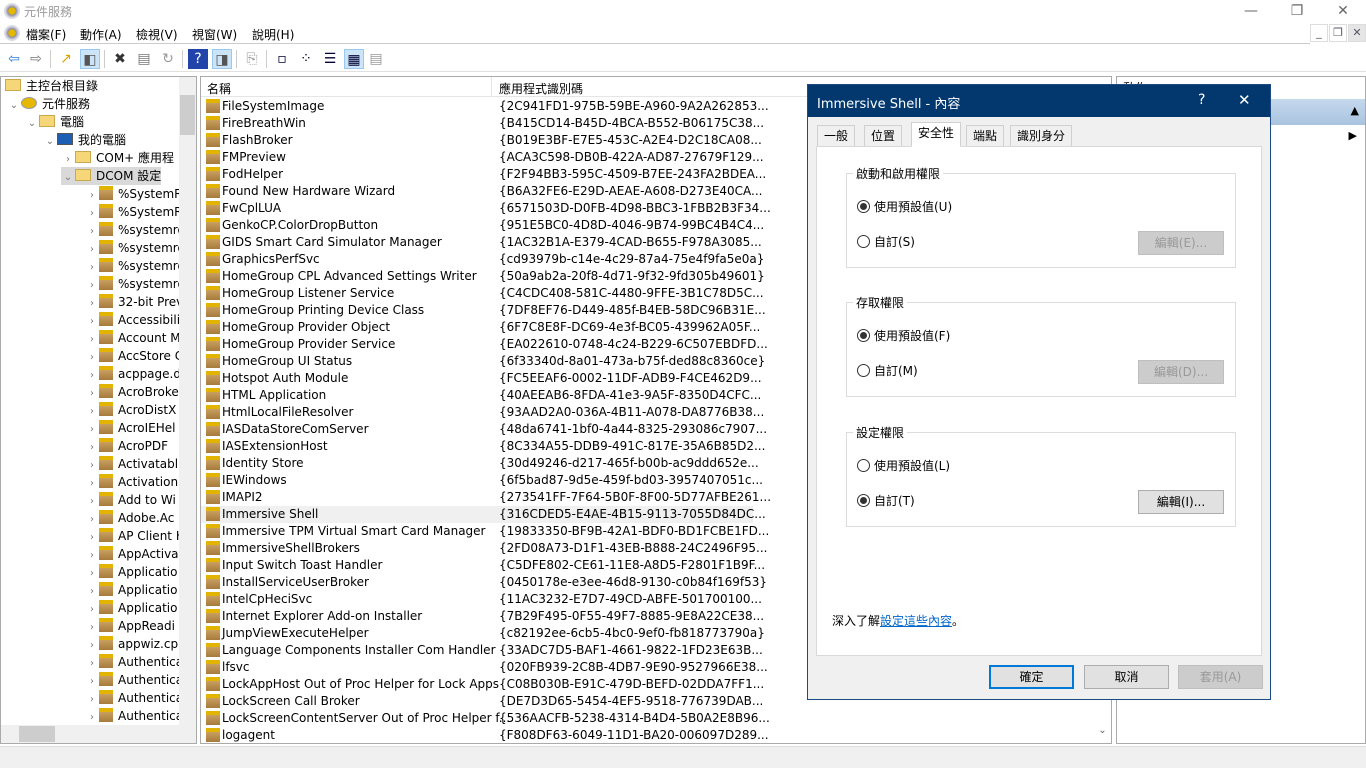 The height and width of the screenshot is (768, 1366). Describe the element at coordinates (252, 59) in the screenshot. I see `export-icon: ⎘` at that location.